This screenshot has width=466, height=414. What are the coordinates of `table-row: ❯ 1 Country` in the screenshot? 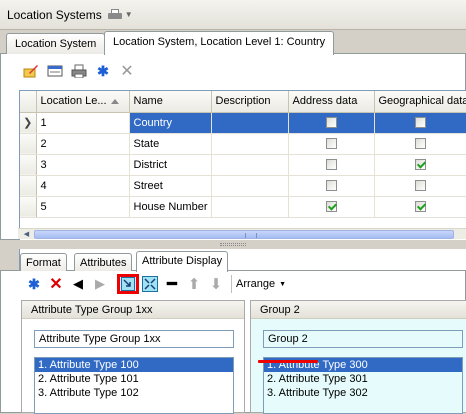 It's located at (243, 123).